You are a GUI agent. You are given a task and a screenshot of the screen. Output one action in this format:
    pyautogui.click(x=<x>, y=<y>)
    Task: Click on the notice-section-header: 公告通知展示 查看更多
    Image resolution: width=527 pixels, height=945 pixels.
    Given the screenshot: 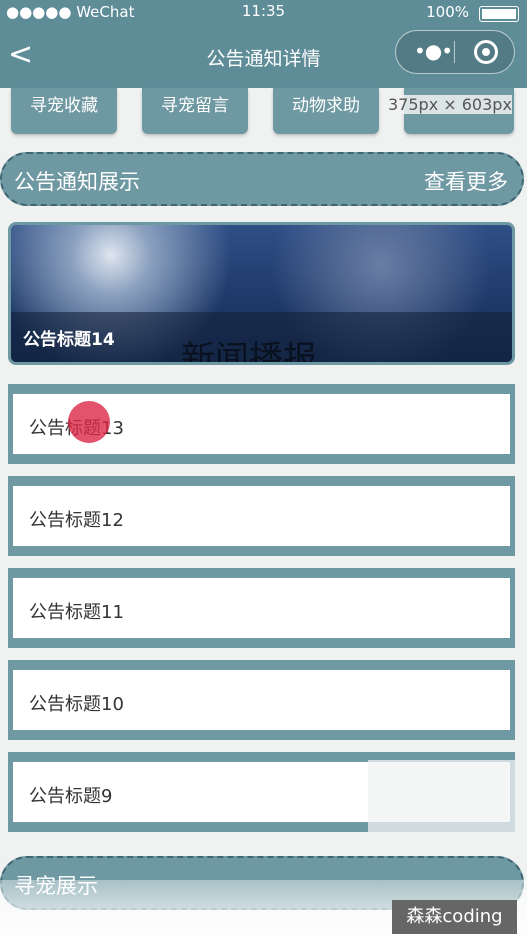 What is the action you would take?
    pyautogui.click(x=262, y=179)
    